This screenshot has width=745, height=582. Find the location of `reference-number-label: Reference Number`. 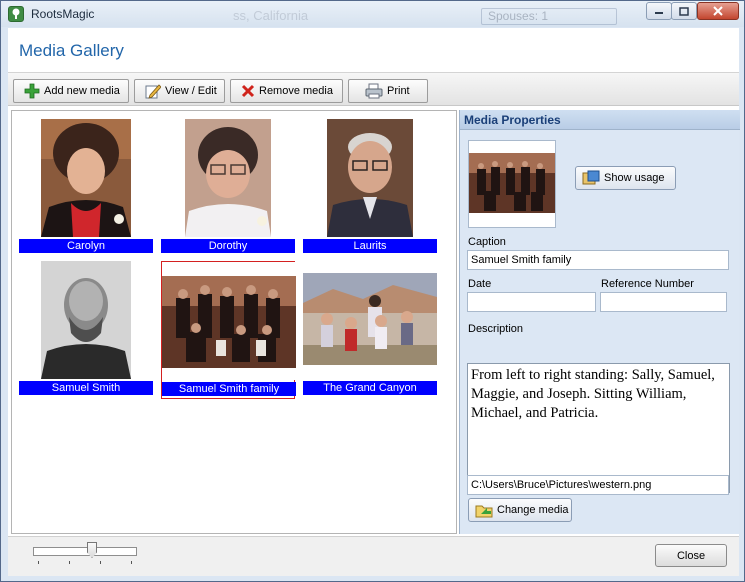

reference-number-label: Reference Number is located at coordinates (647, 284).